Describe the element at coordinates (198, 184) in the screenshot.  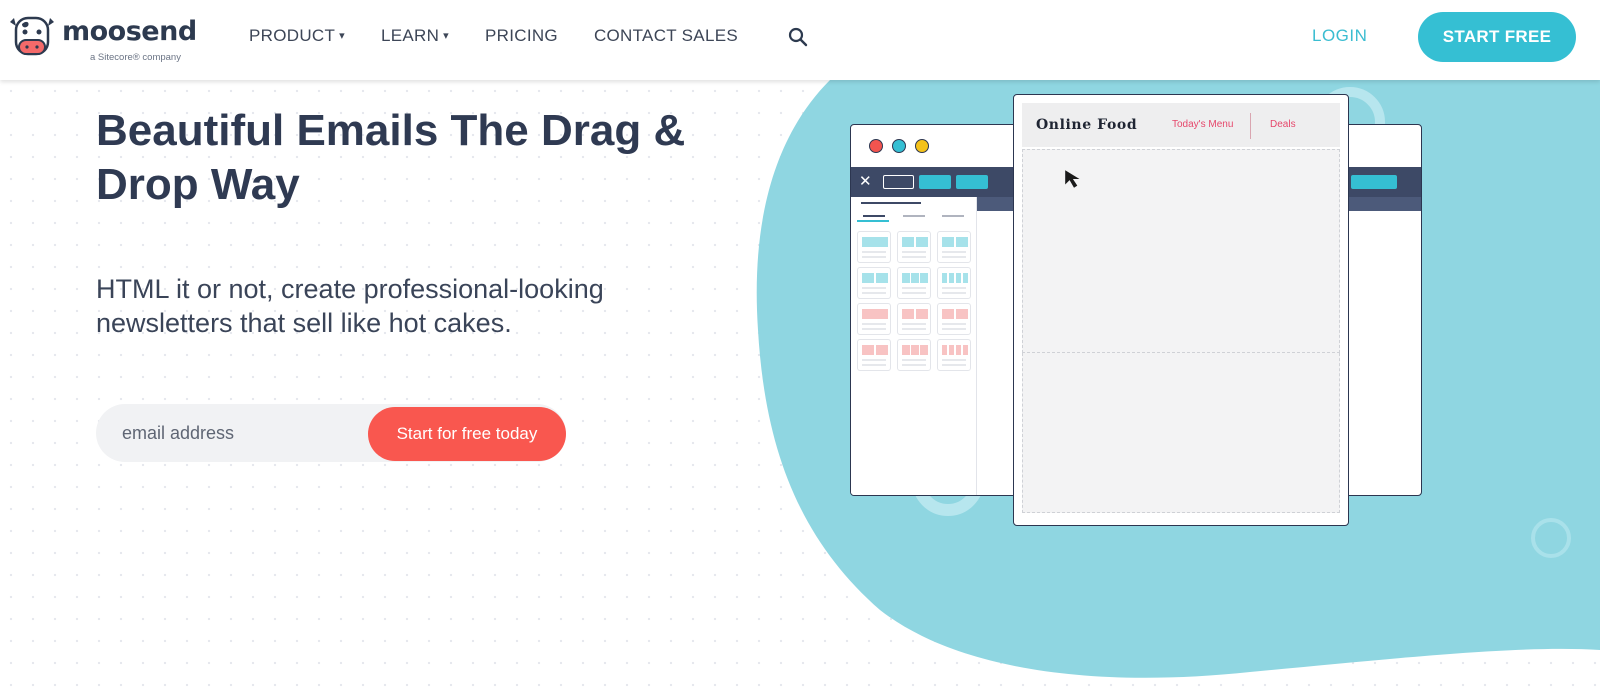
I see `hero-title-line: Drop Way` at that location.